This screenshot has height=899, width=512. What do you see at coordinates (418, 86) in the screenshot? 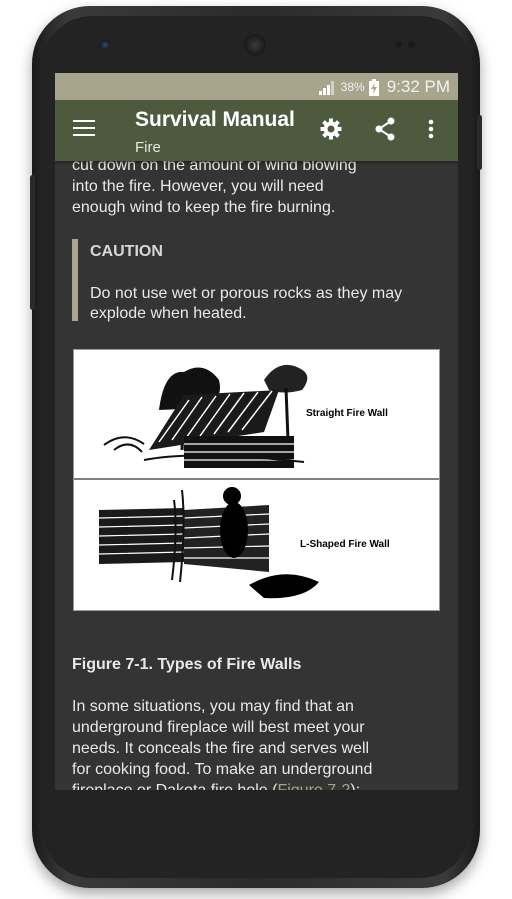
I see `clock: 9:32 PM` at bounding box center [418, 86].